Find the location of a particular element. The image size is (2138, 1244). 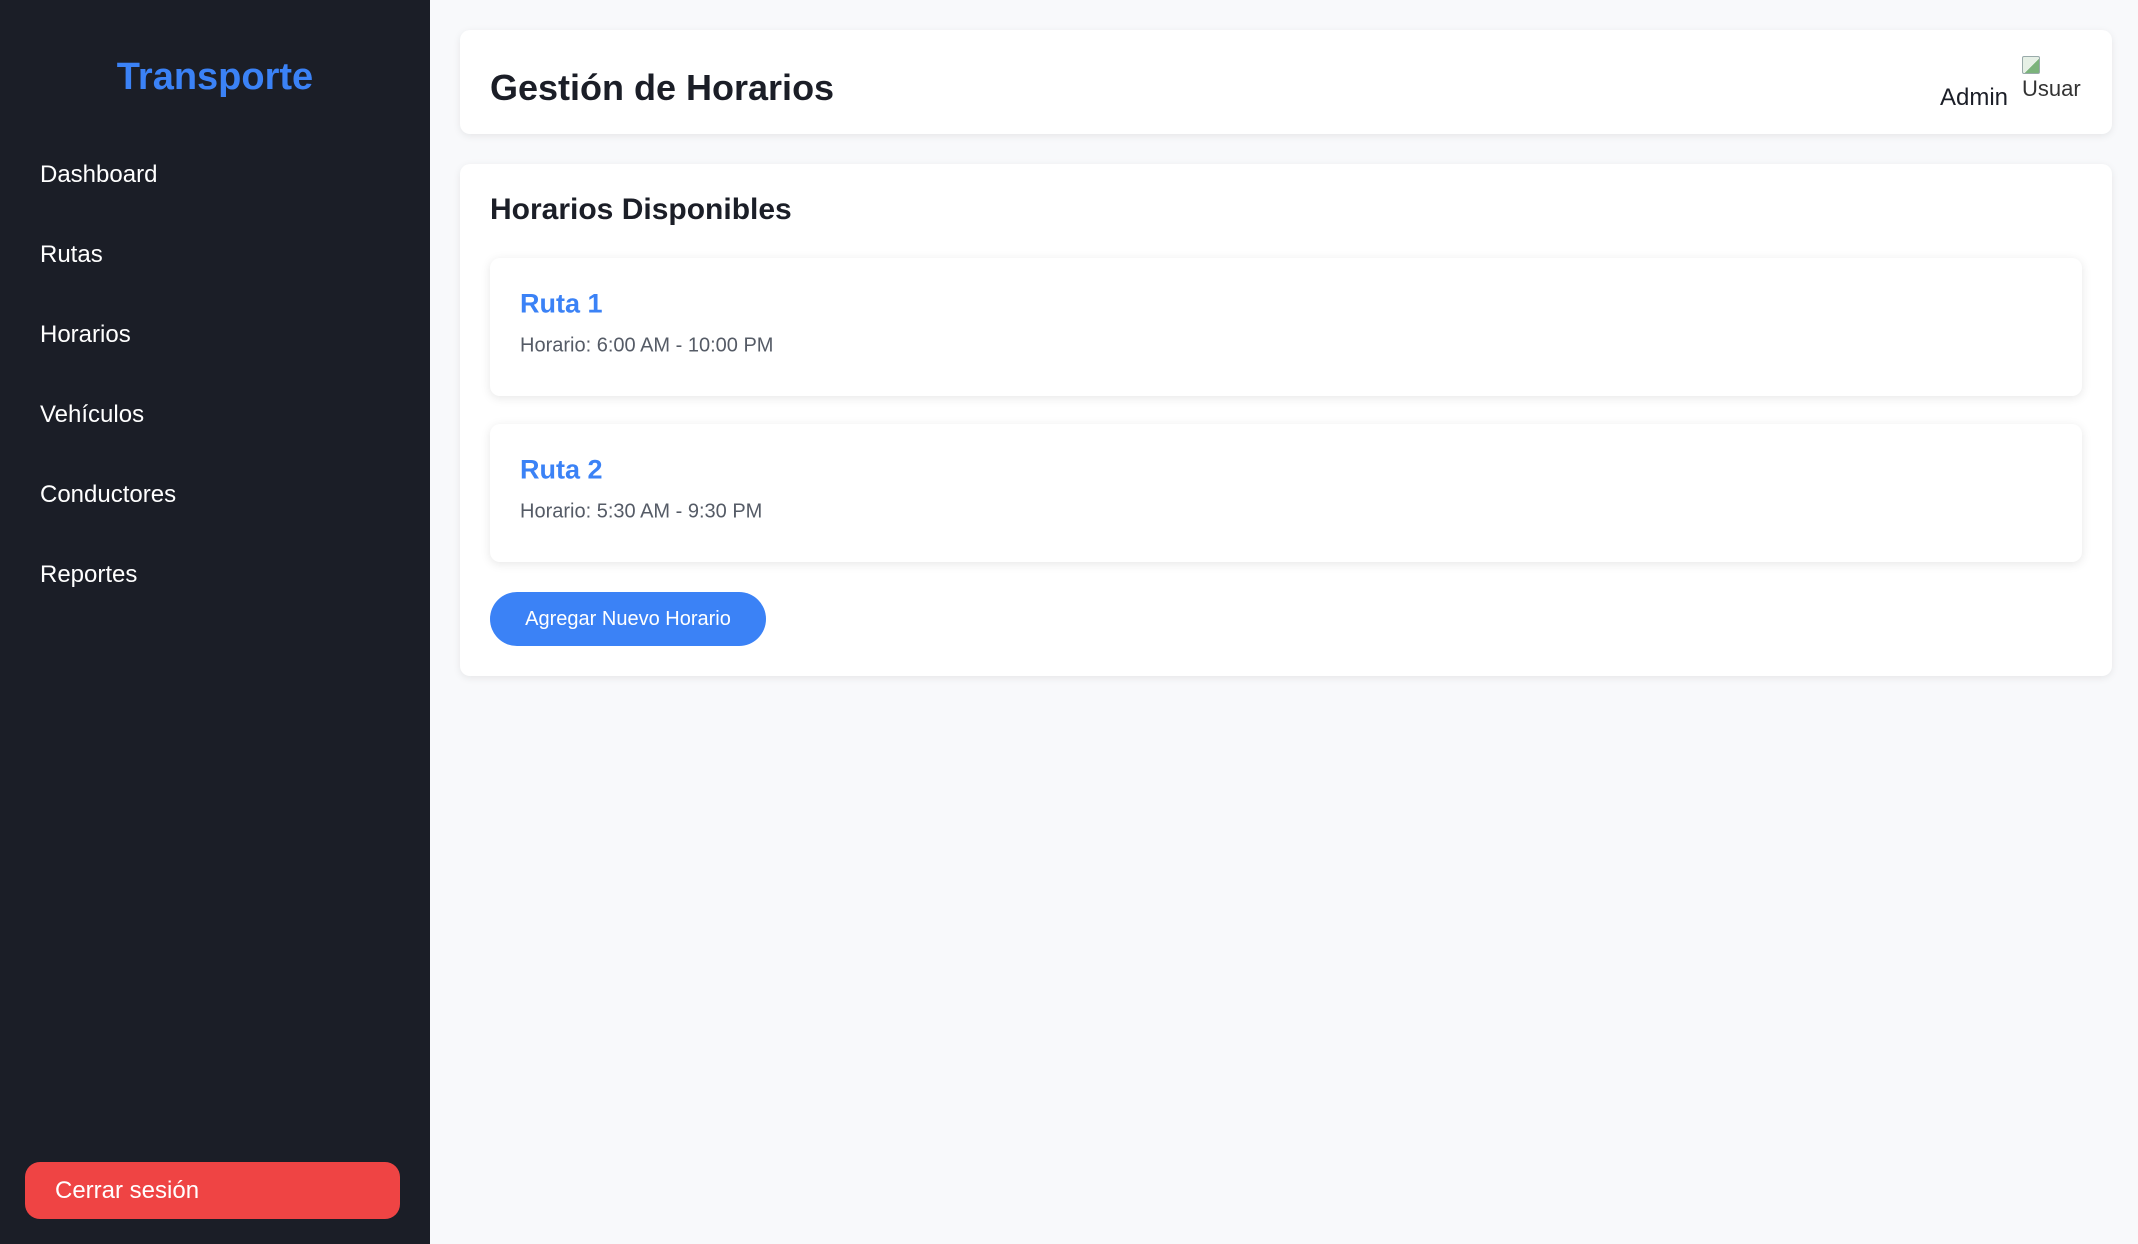

sidebar-item-conductores: Conductores is located at coordinates (215, 508).